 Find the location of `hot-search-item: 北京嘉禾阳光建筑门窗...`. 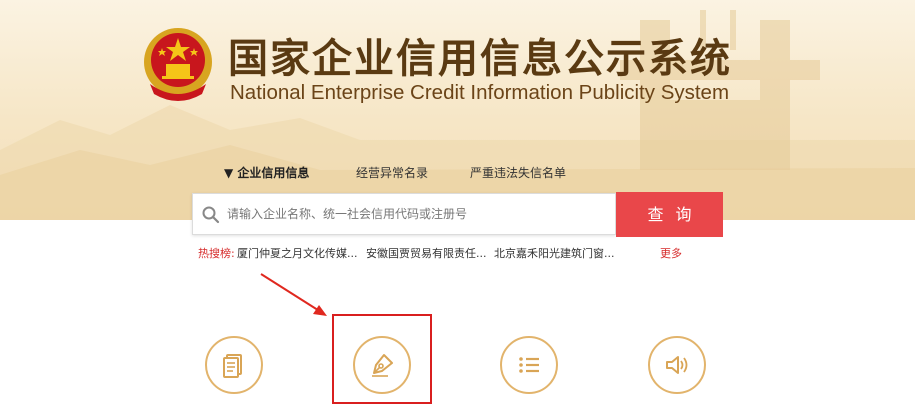

hot-search-item: 北京嘉禾阳光建筑门窗... is located at coordinates (554, 253).